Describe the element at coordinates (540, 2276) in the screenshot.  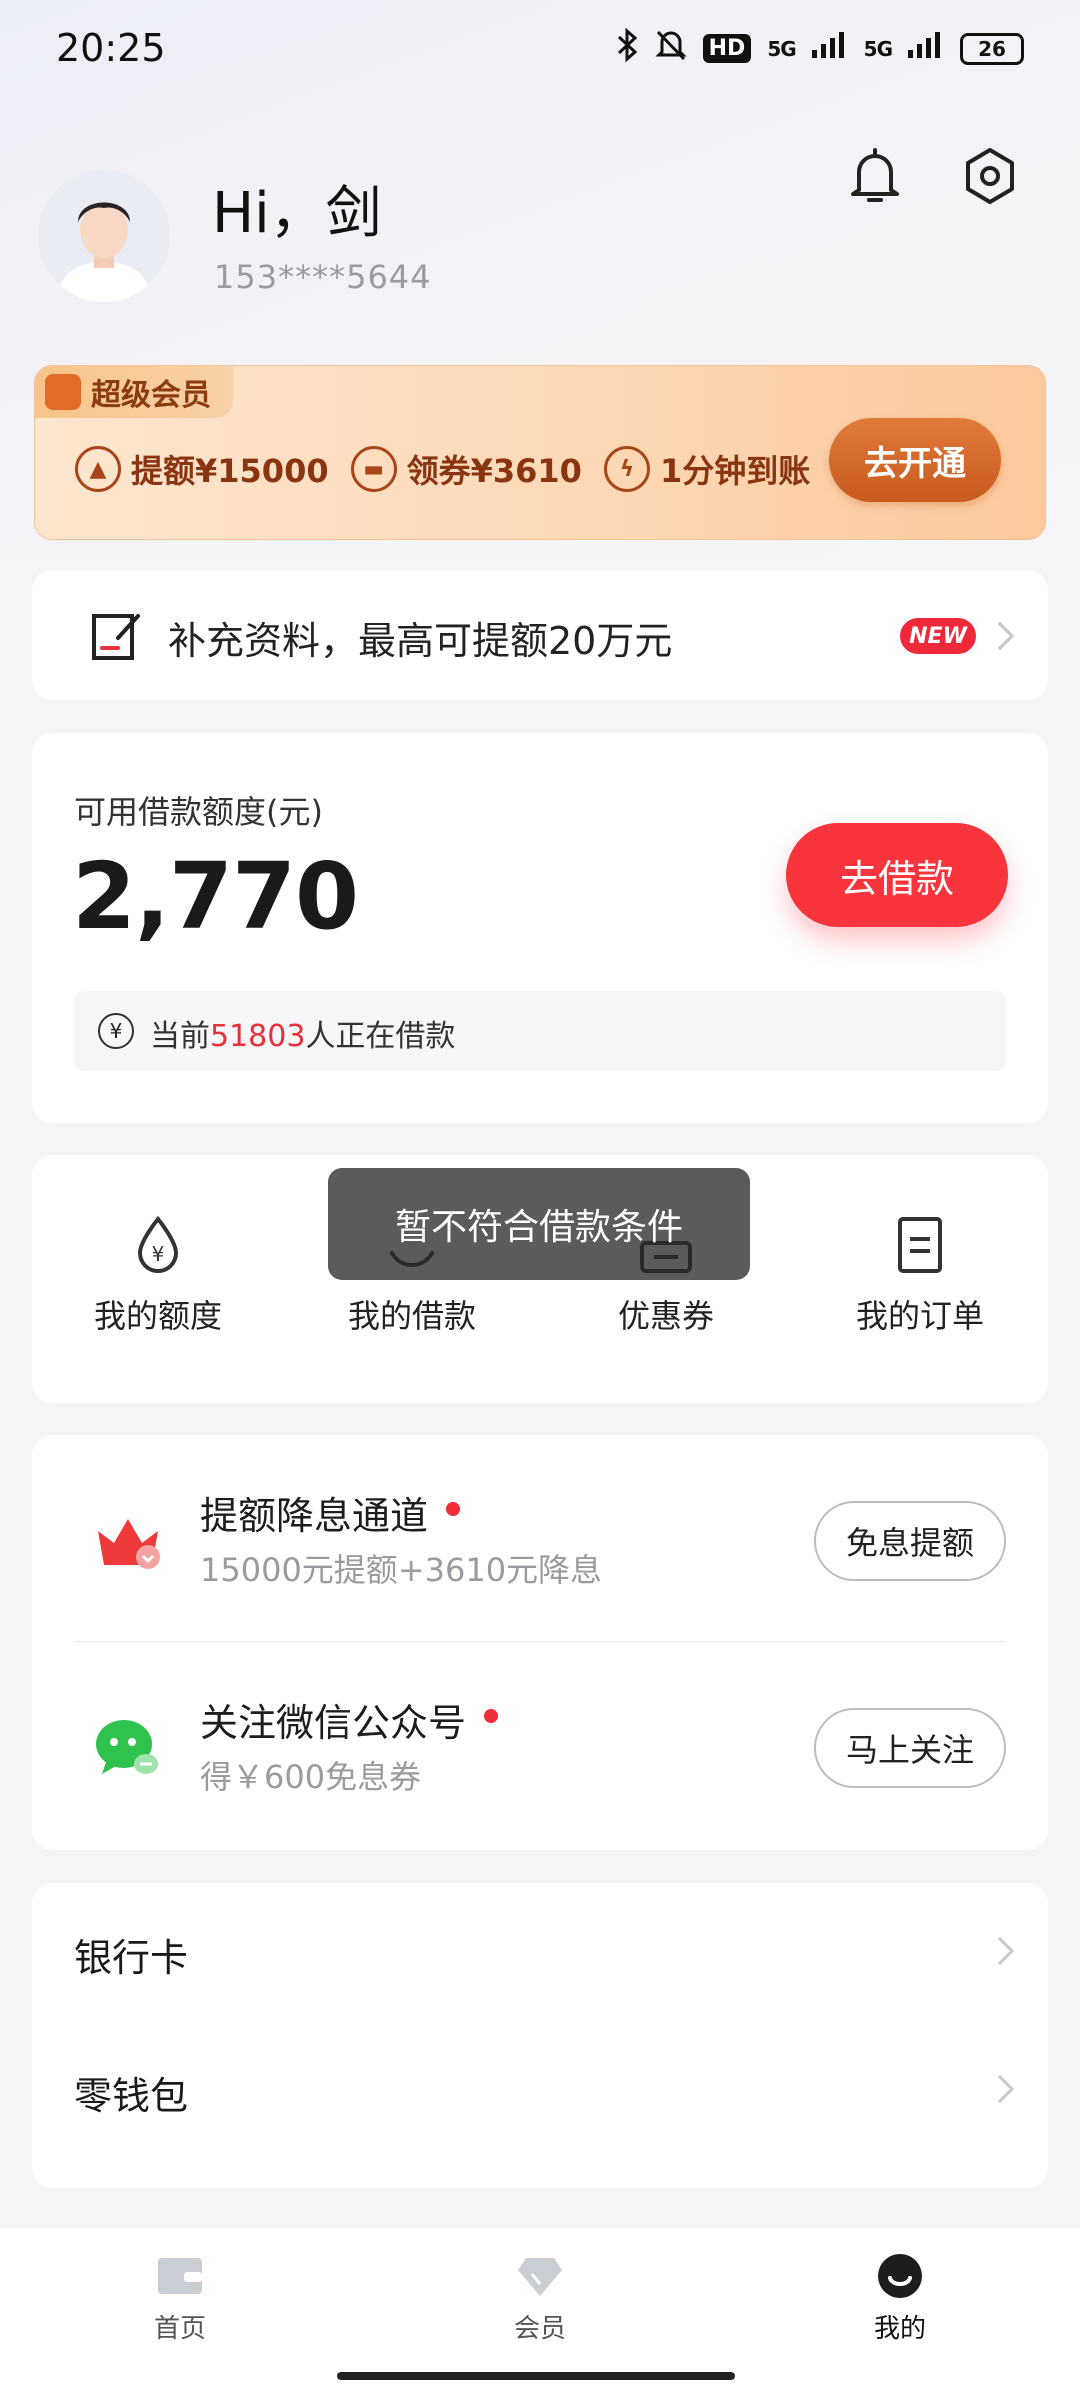
I see `diamond-icon` at that location.